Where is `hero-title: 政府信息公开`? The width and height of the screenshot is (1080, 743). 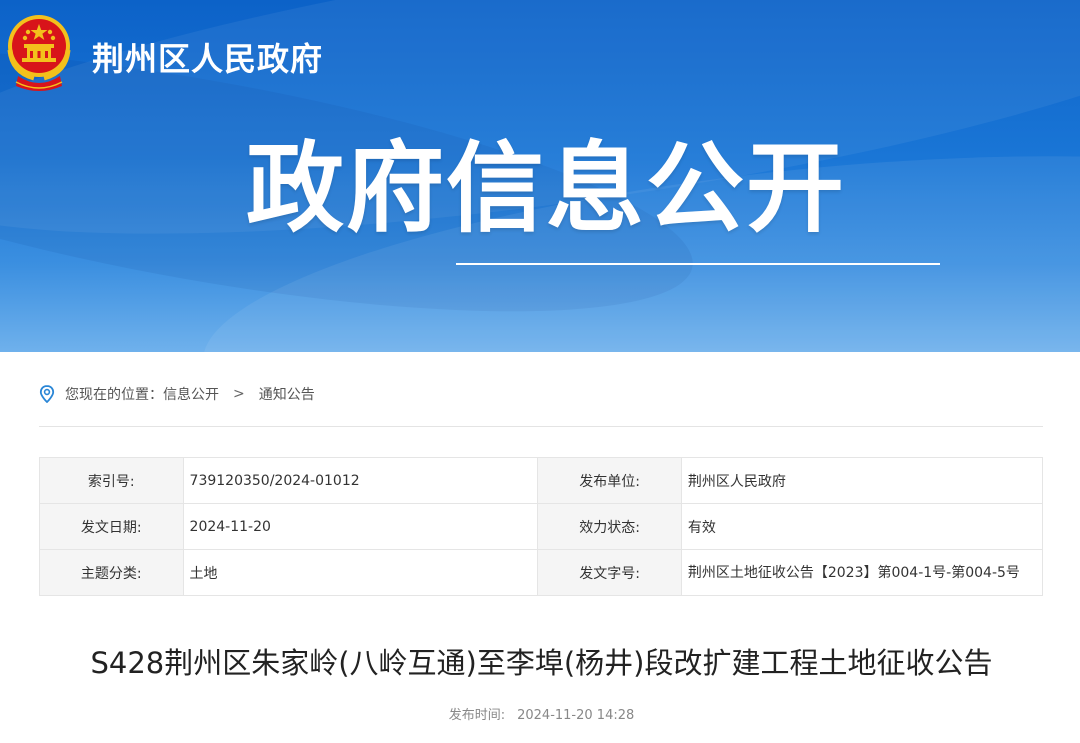
hero-title: 政府信息公开 is located at coordinates (546, 189).